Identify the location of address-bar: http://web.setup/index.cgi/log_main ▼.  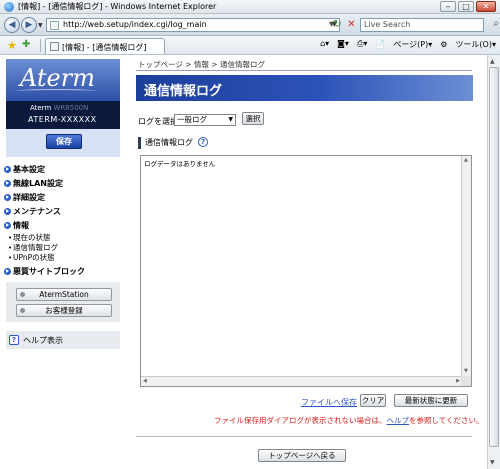
(193, 25).